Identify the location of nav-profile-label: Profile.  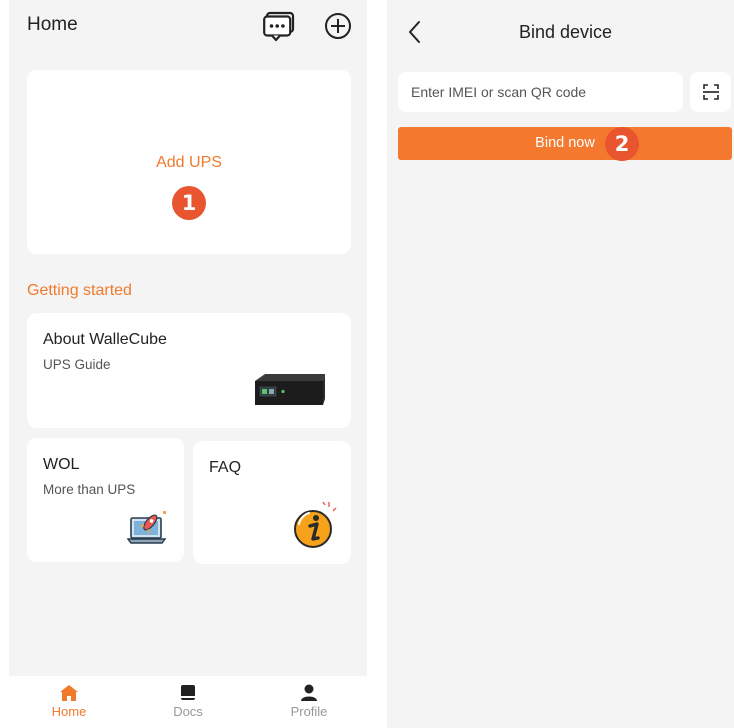
(309, 711).